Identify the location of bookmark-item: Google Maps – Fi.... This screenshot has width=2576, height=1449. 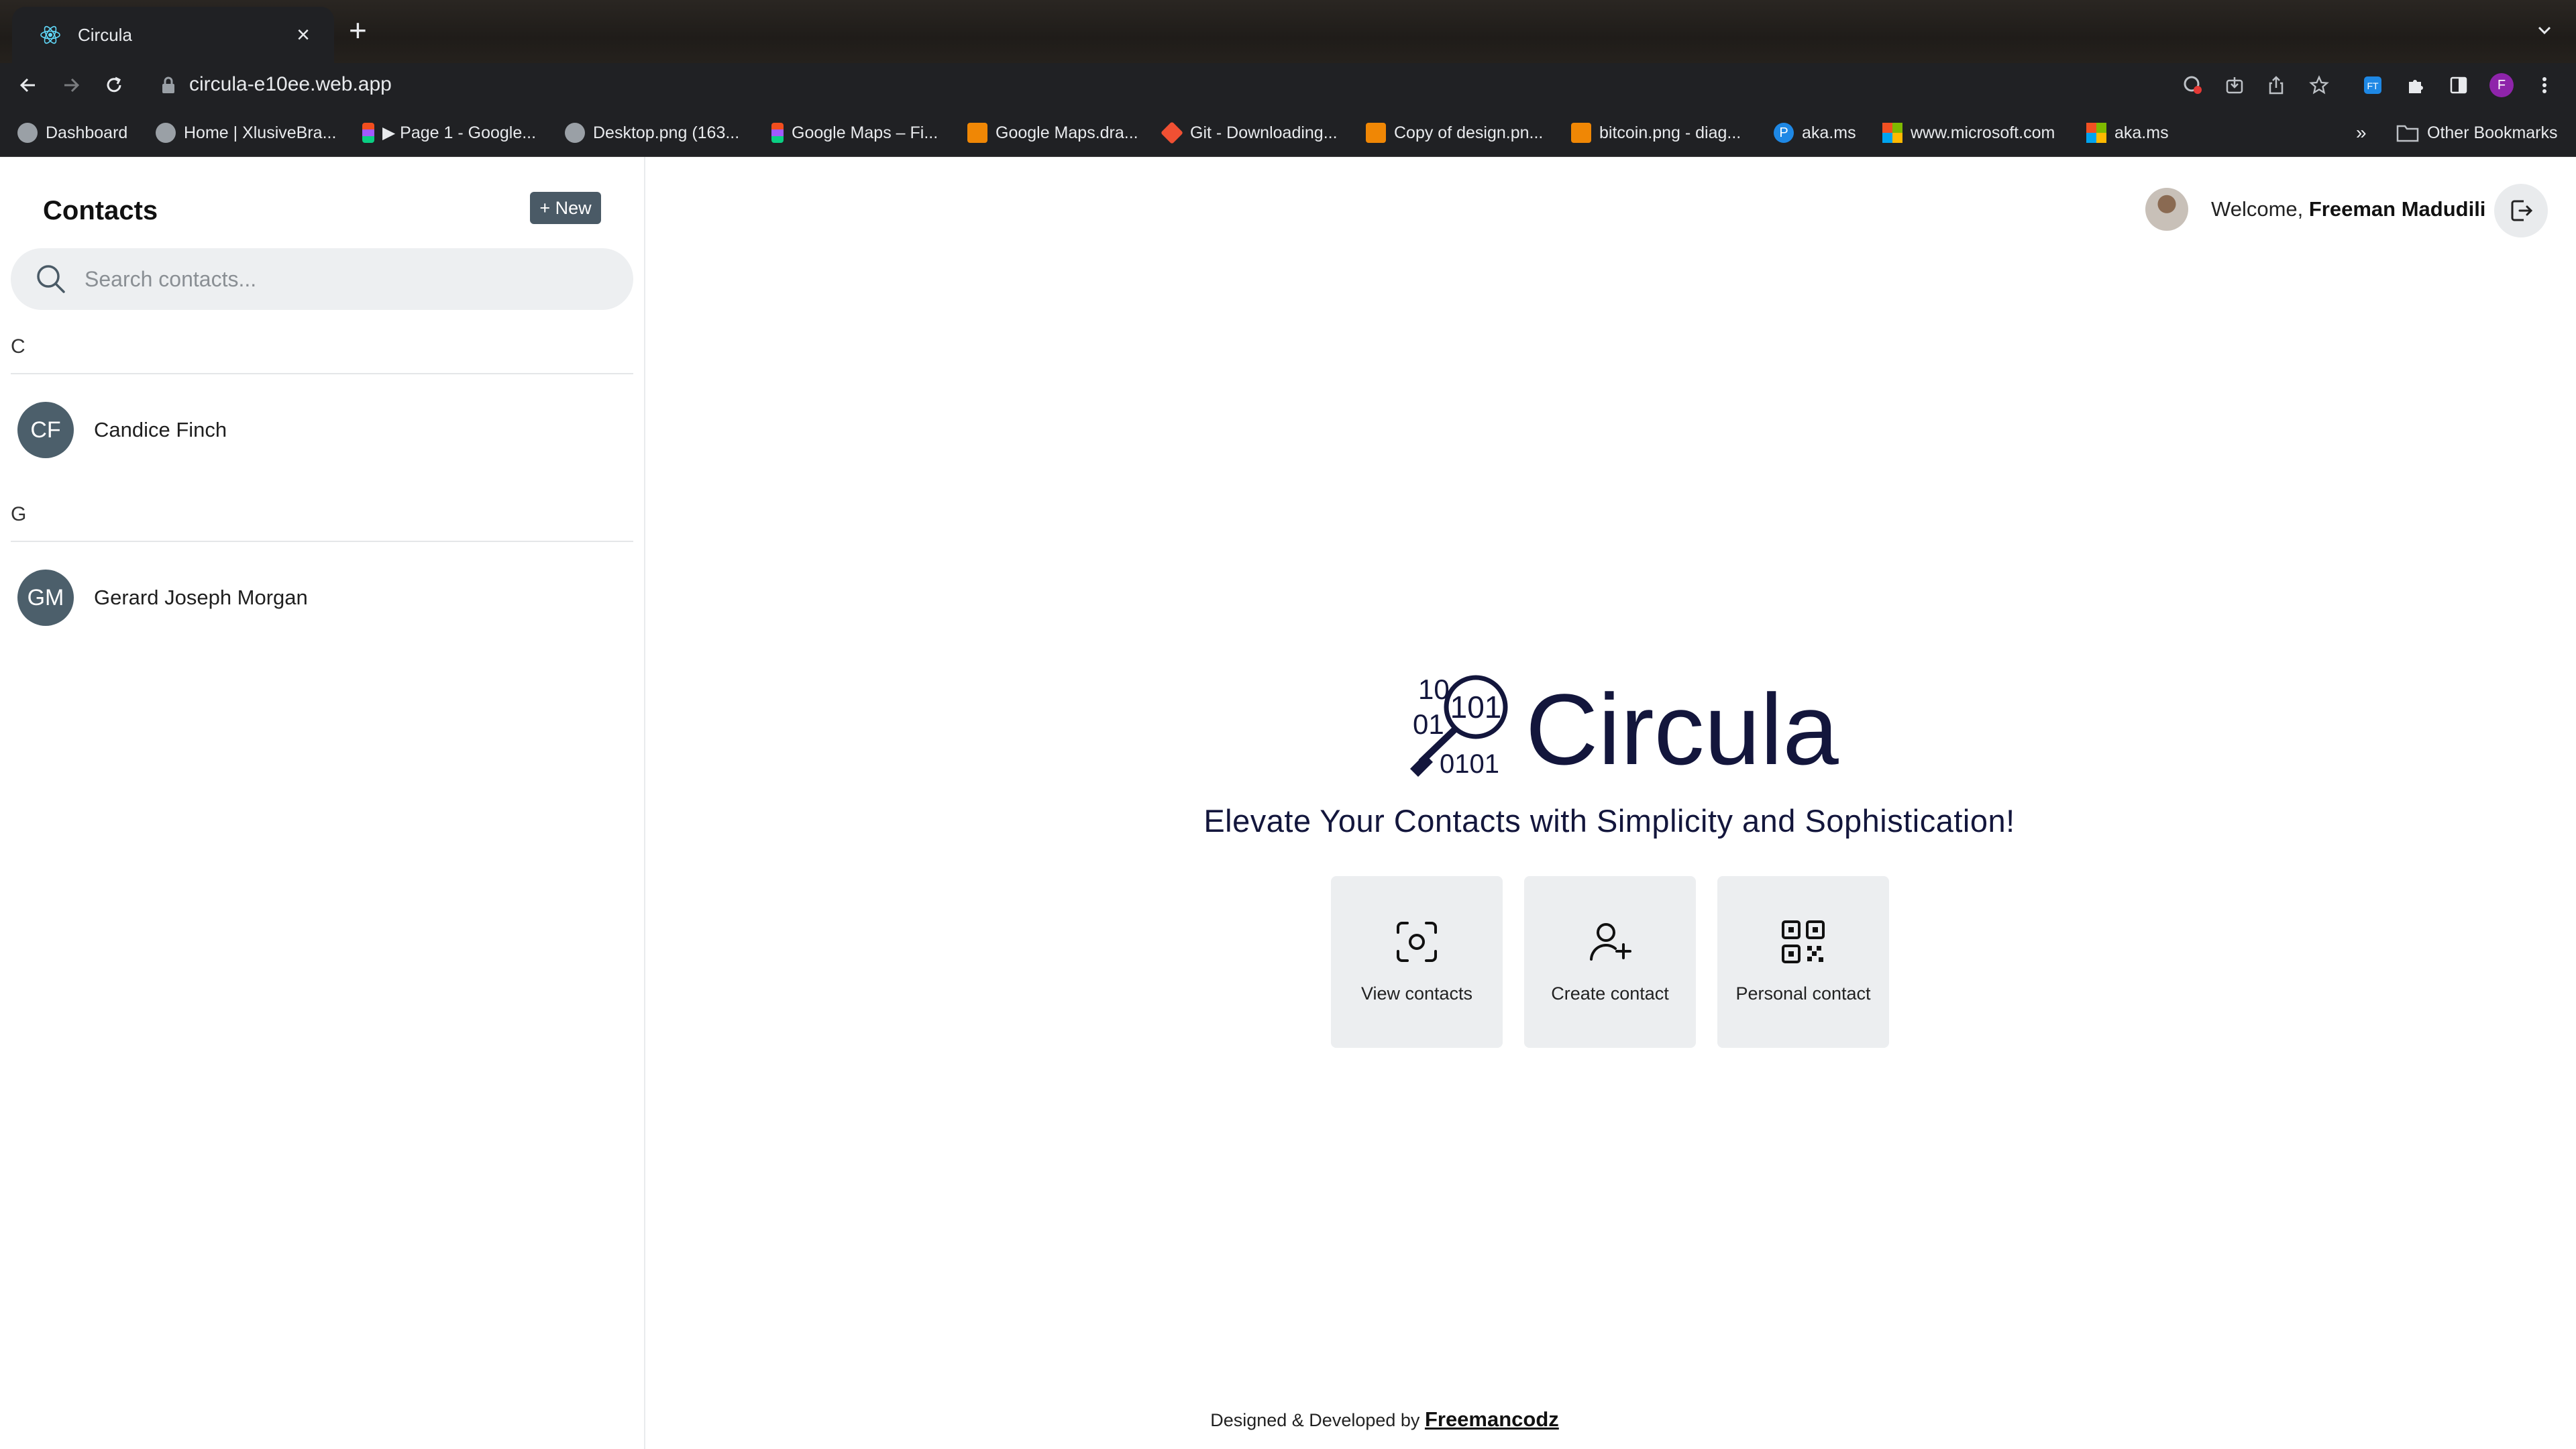
(854, 133).